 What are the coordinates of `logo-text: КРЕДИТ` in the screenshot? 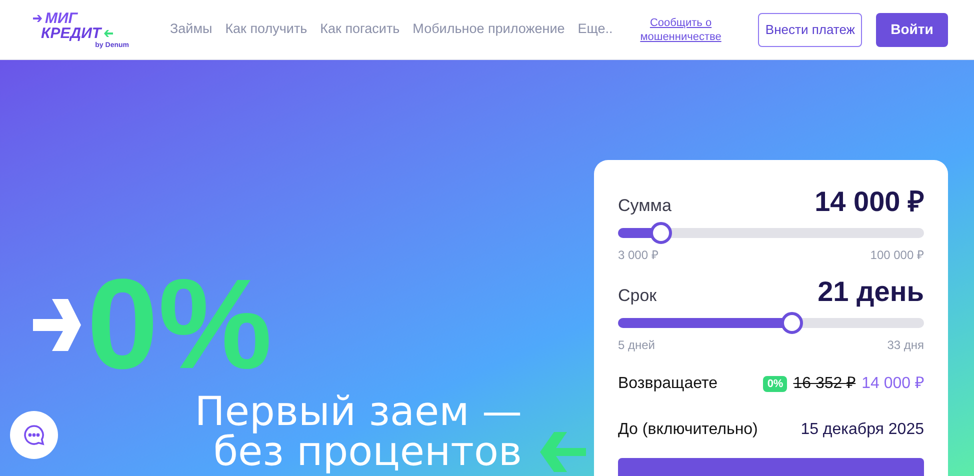 It's located at (71, 33).